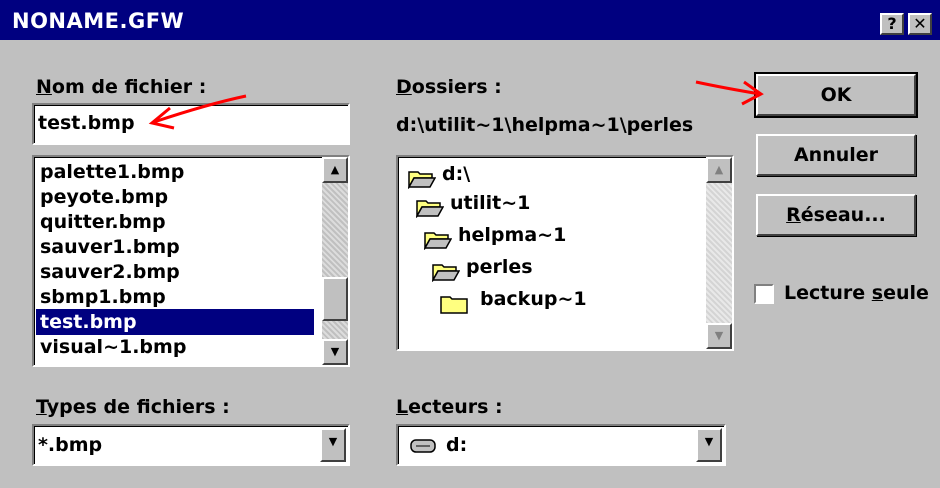  Describe the element at coordinates (103, 222) in the screenshot. I see `file-list-item: quitter.bmp` at that location.